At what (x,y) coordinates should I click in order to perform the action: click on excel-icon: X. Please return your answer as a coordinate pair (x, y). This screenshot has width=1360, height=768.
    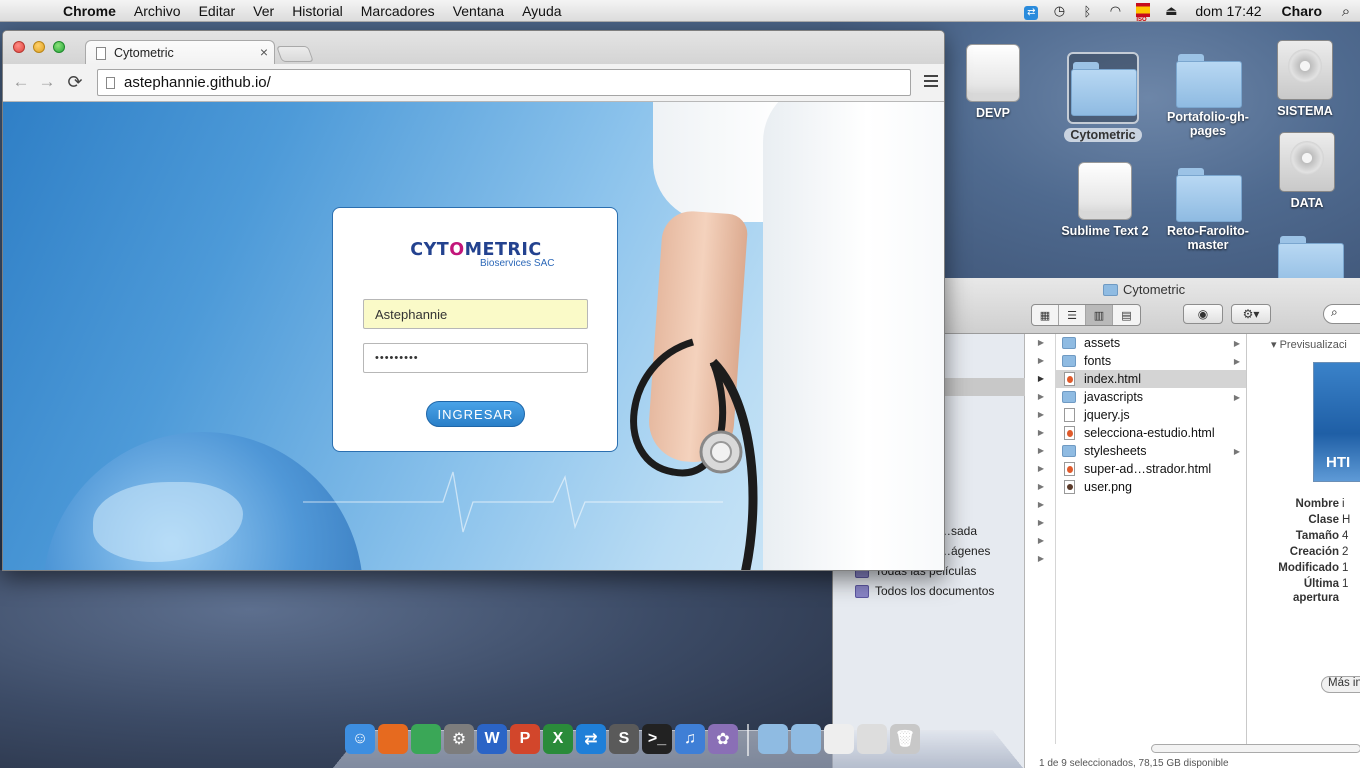
    Looking at the image, I should click on (558, 739).